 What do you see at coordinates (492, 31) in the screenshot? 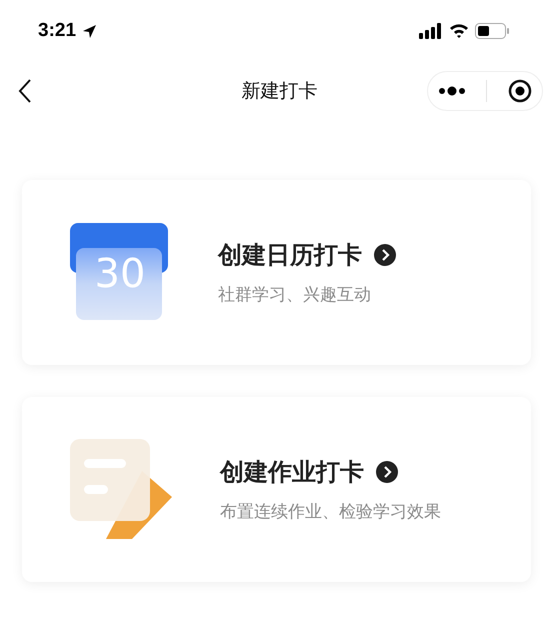
I see `battery-icon` at bounding box center [492, 31].